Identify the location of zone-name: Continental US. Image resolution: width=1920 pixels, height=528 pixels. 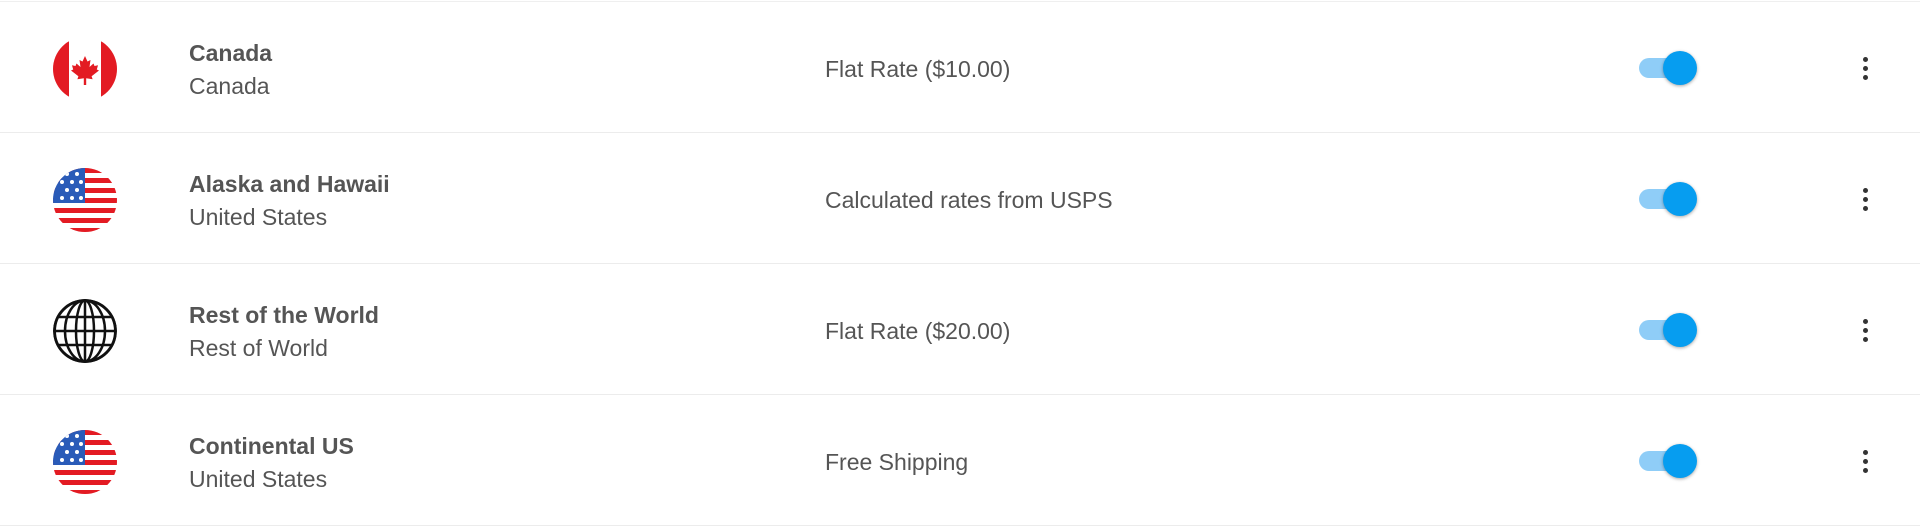
(271, 446).